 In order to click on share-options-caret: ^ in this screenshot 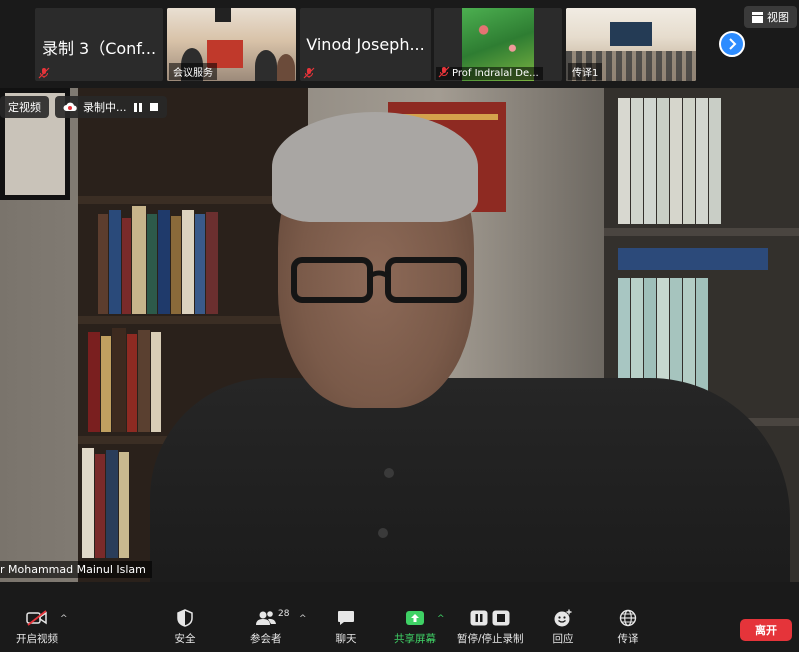, I will do `click(441, 619)`.